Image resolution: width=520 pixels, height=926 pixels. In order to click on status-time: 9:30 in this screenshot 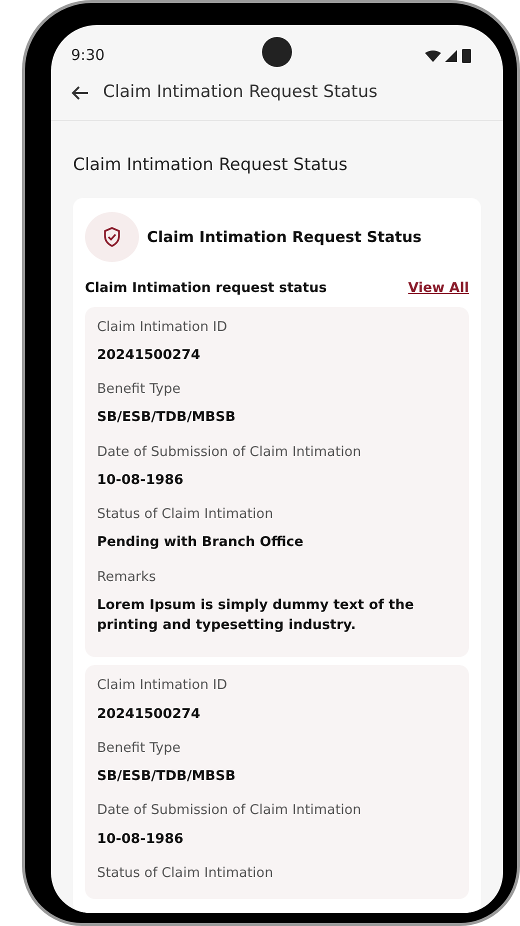, I will do `click(88, 55)`.